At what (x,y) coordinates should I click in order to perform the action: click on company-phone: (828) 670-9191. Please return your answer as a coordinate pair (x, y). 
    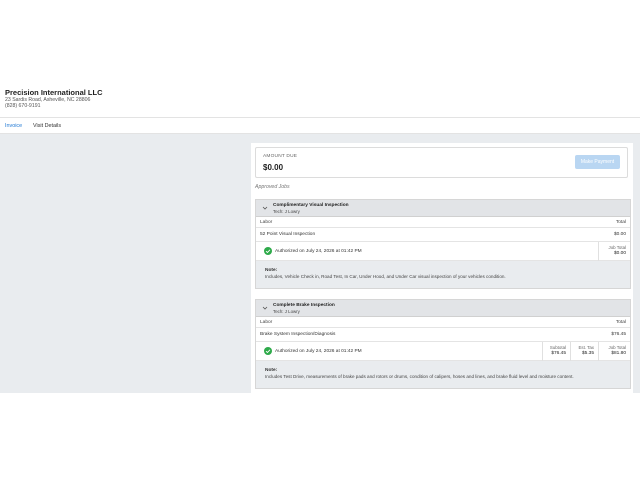
    Looking at the image, I should click on (23, 106).